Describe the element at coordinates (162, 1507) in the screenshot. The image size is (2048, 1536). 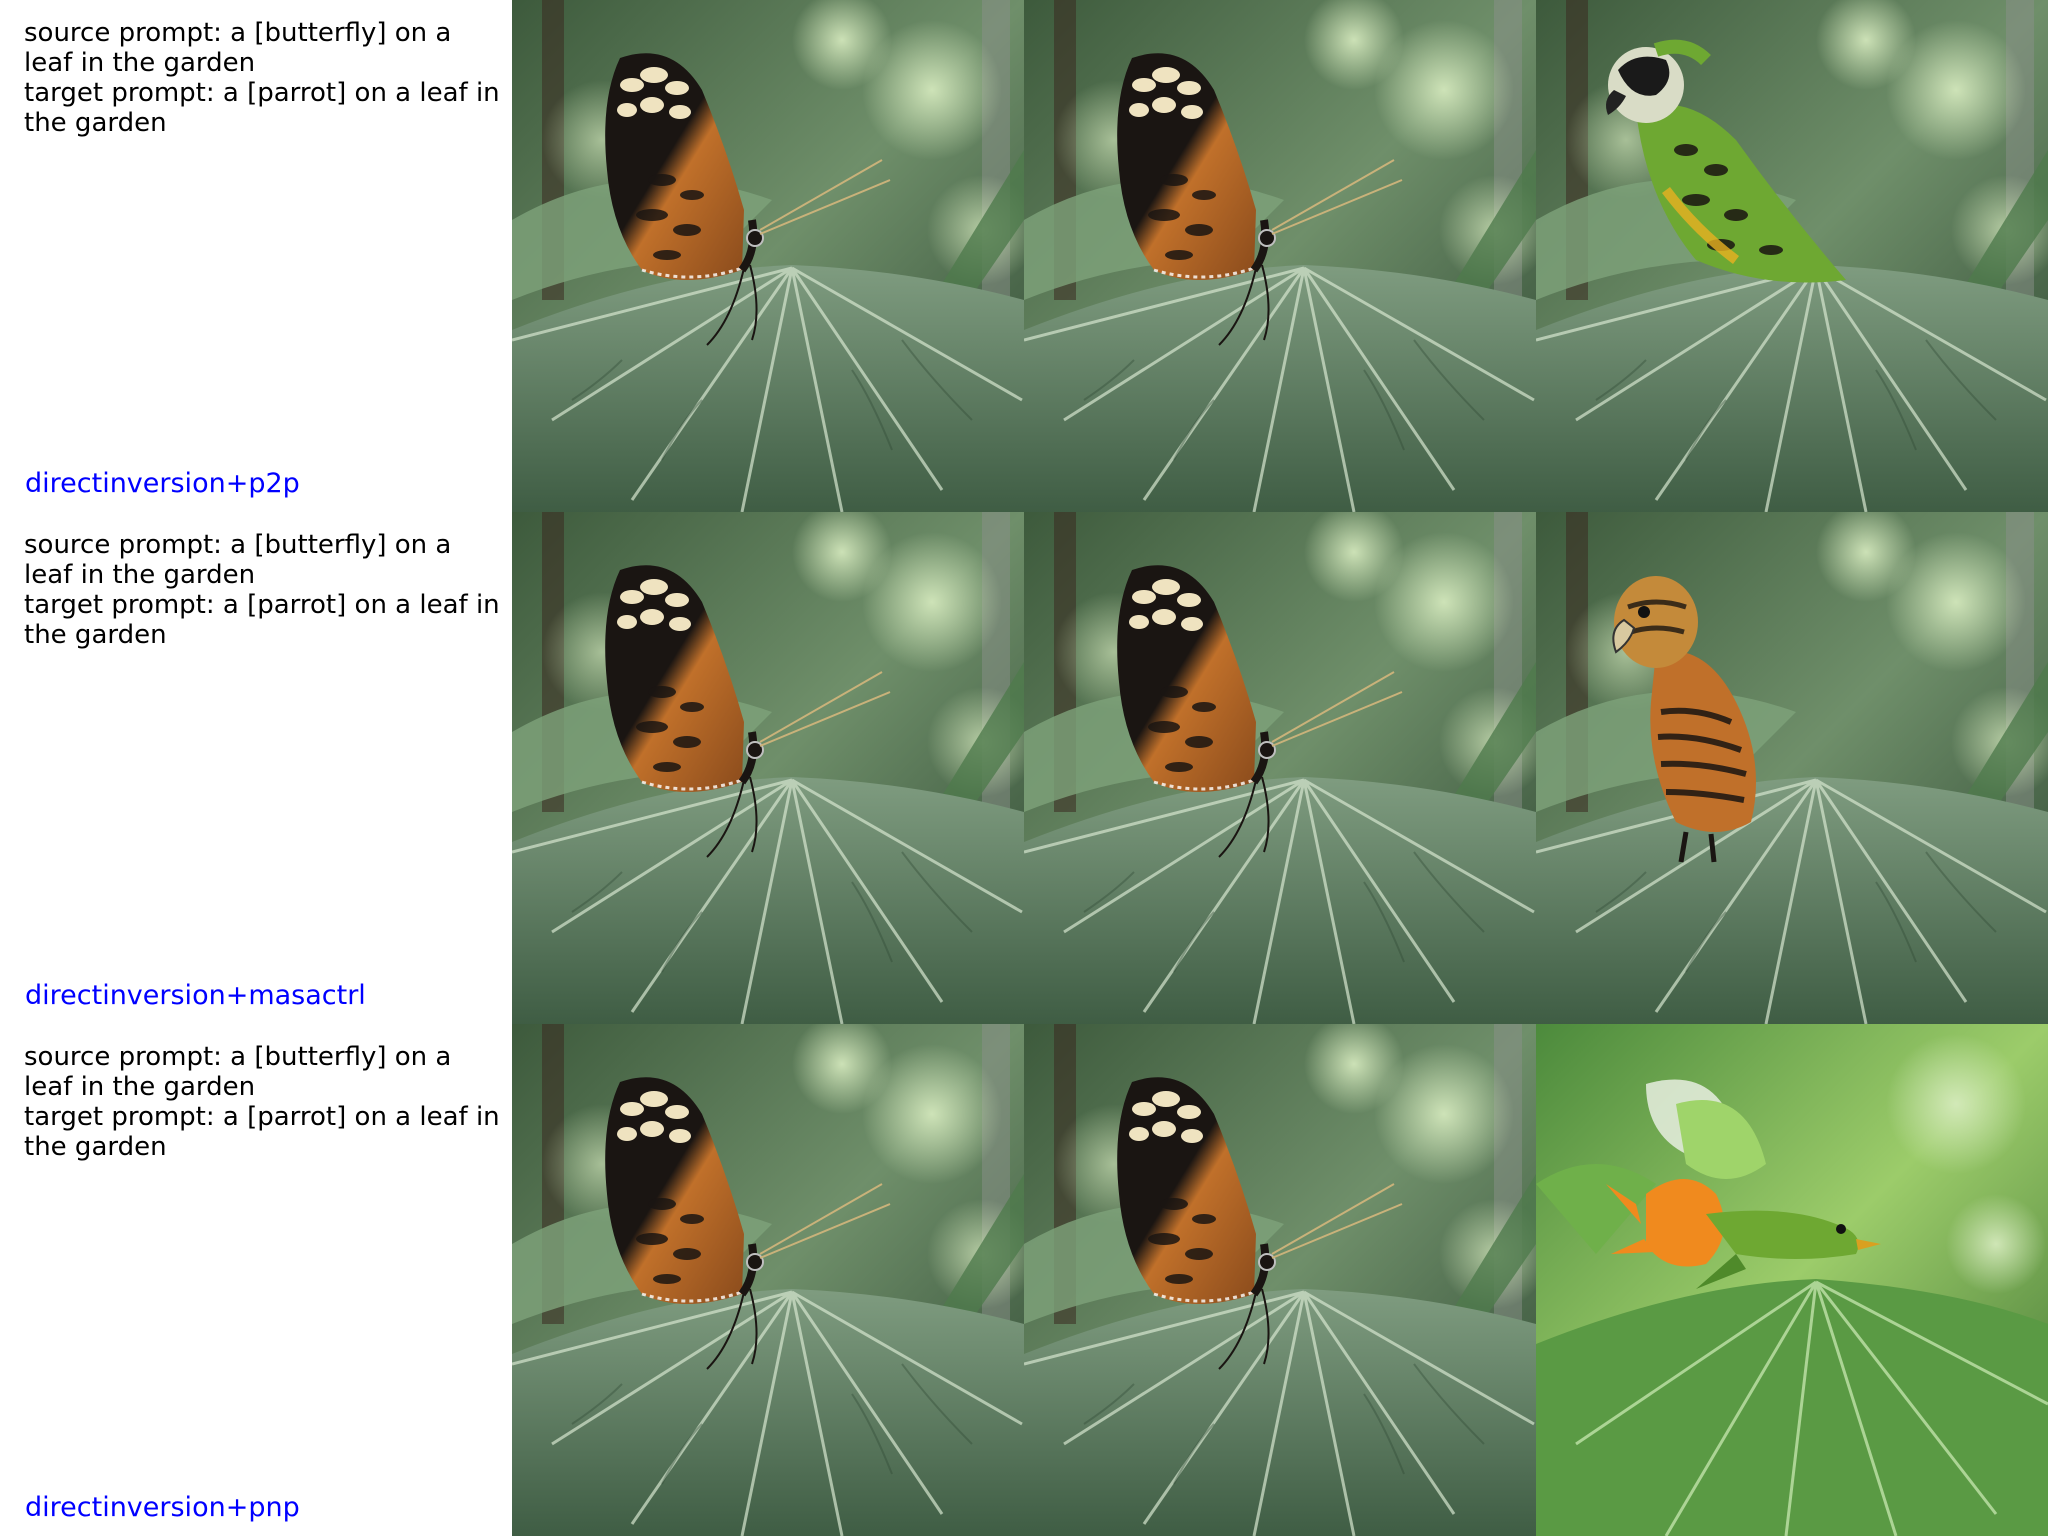
I see `method-label: directinversion+pnp` at that location.